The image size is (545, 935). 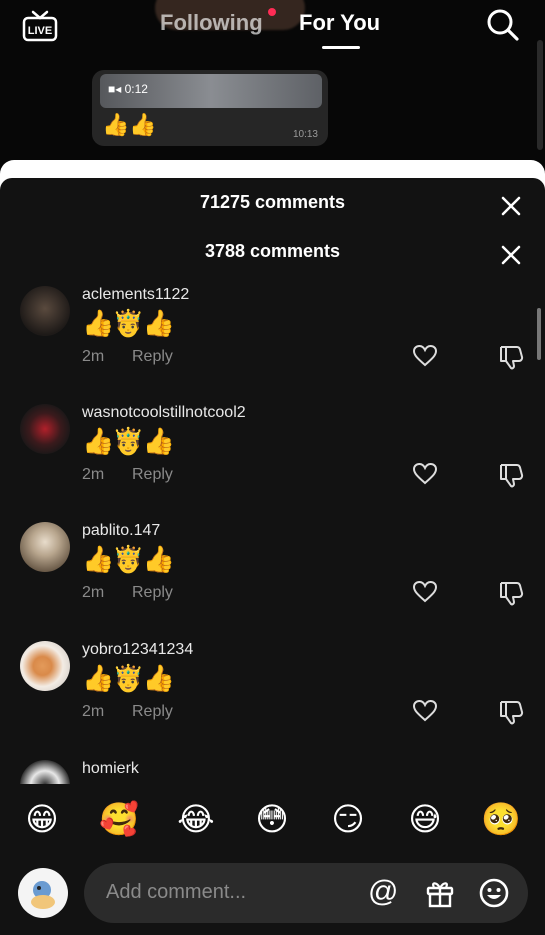 I want to click on video-duration: ■◂ 0:12, so click(x=128, y=89).